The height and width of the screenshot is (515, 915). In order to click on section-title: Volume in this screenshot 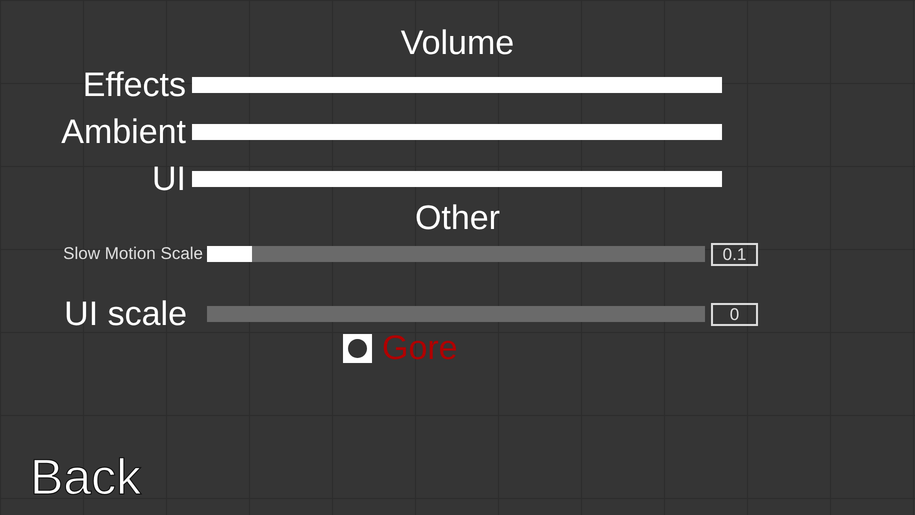, I will do `click(457, 43)`.